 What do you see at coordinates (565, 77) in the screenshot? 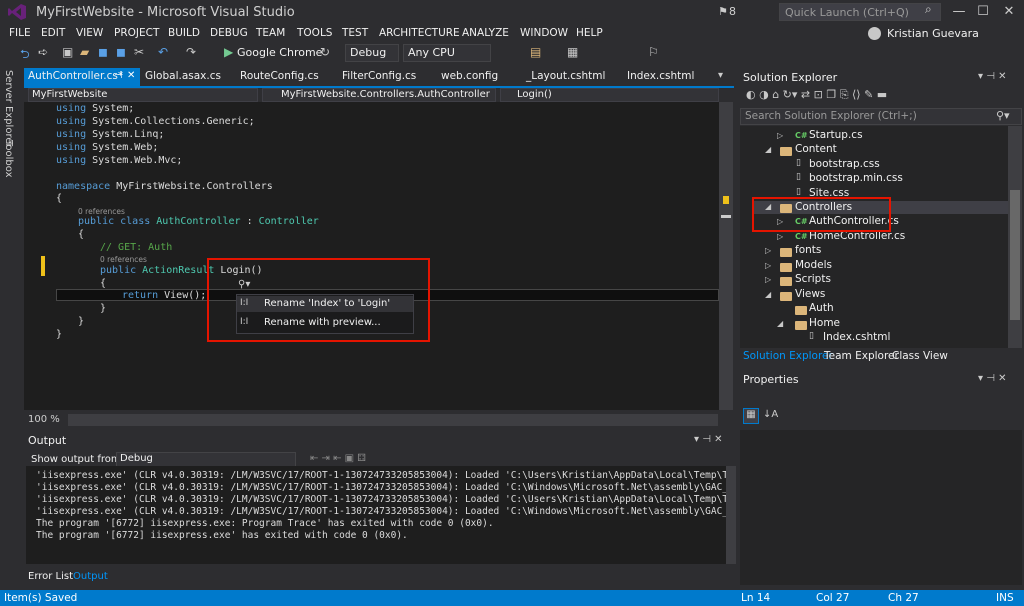
I see `tab-layout: _Layout.cshtml` at bounding box center [565, 77].